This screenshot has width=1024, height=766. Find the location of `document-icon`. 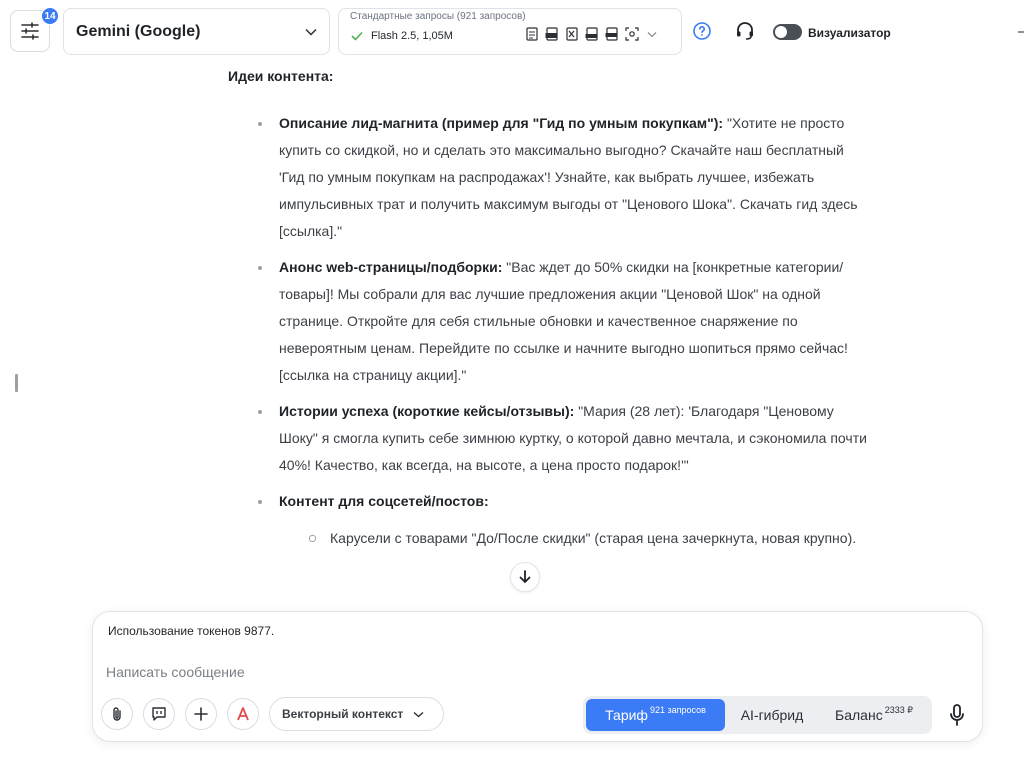

document-icon is located at coordinates (532, 34).